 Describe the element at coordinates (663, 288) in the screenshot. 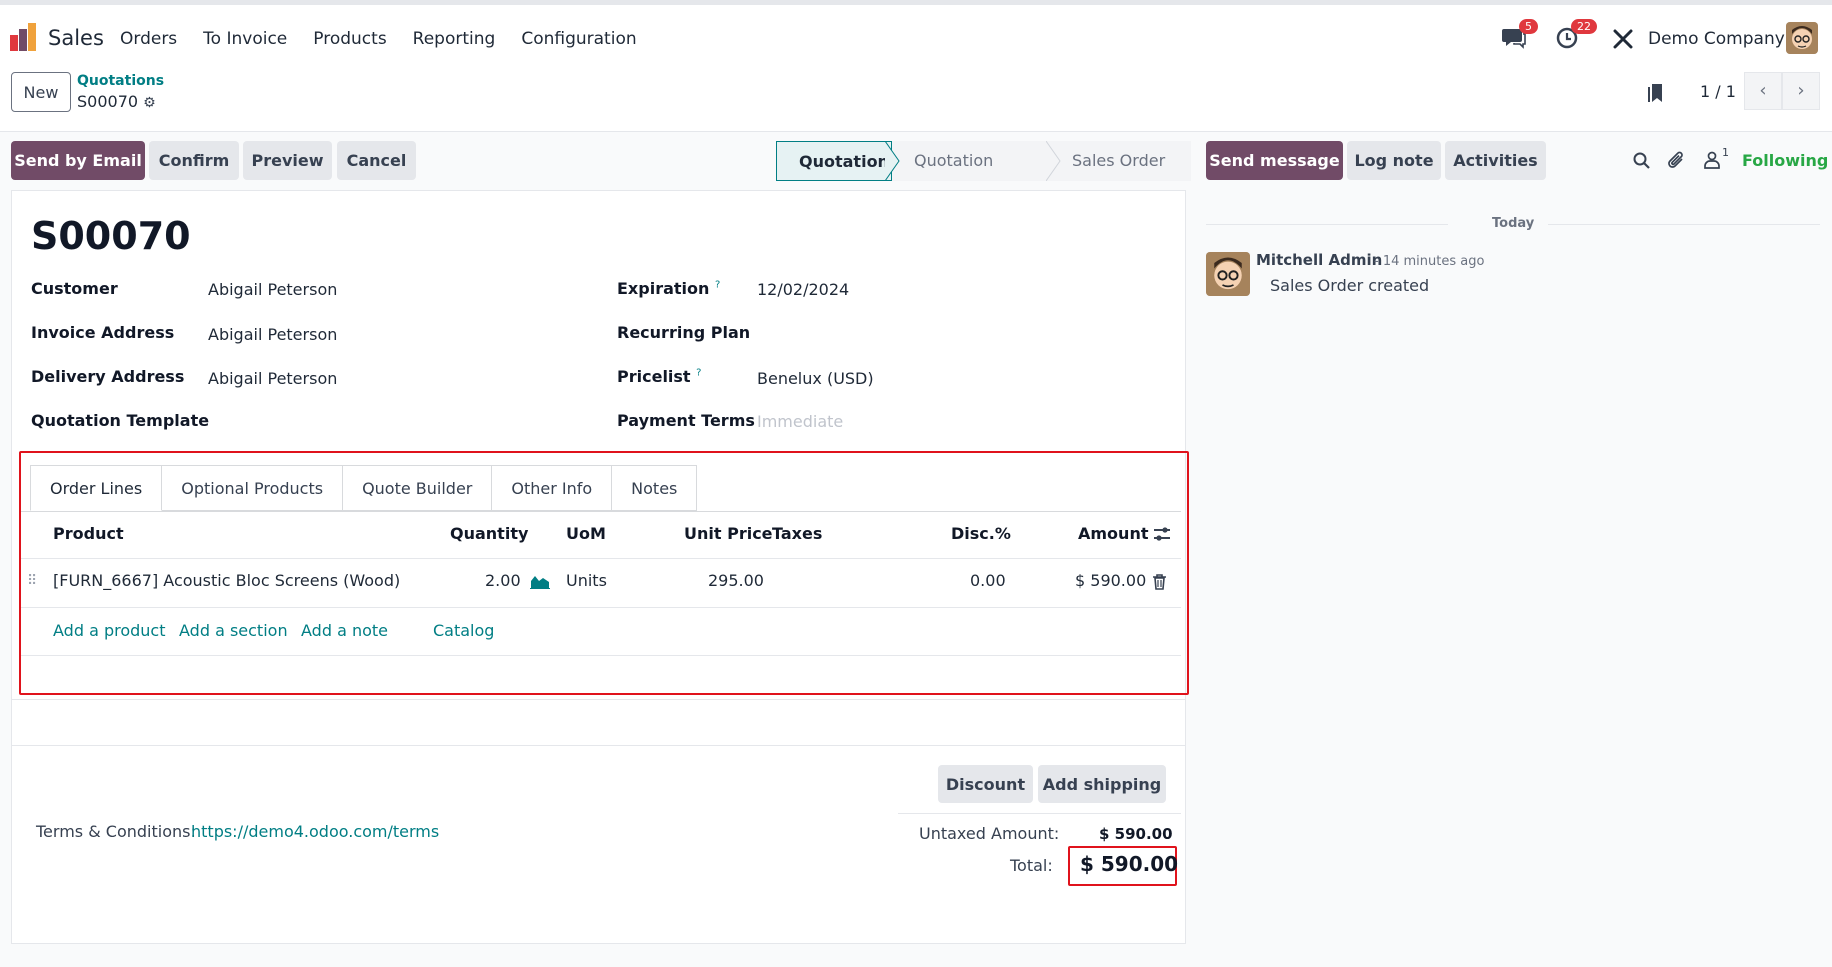

I see `expiration-label-text: Expiration` at that location.